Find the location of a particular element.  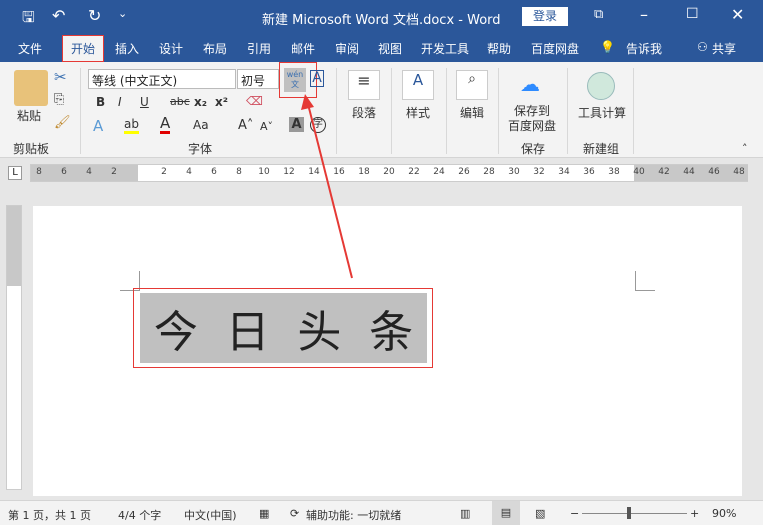

language: 中文(中国) is located at coordinates (210, 515).